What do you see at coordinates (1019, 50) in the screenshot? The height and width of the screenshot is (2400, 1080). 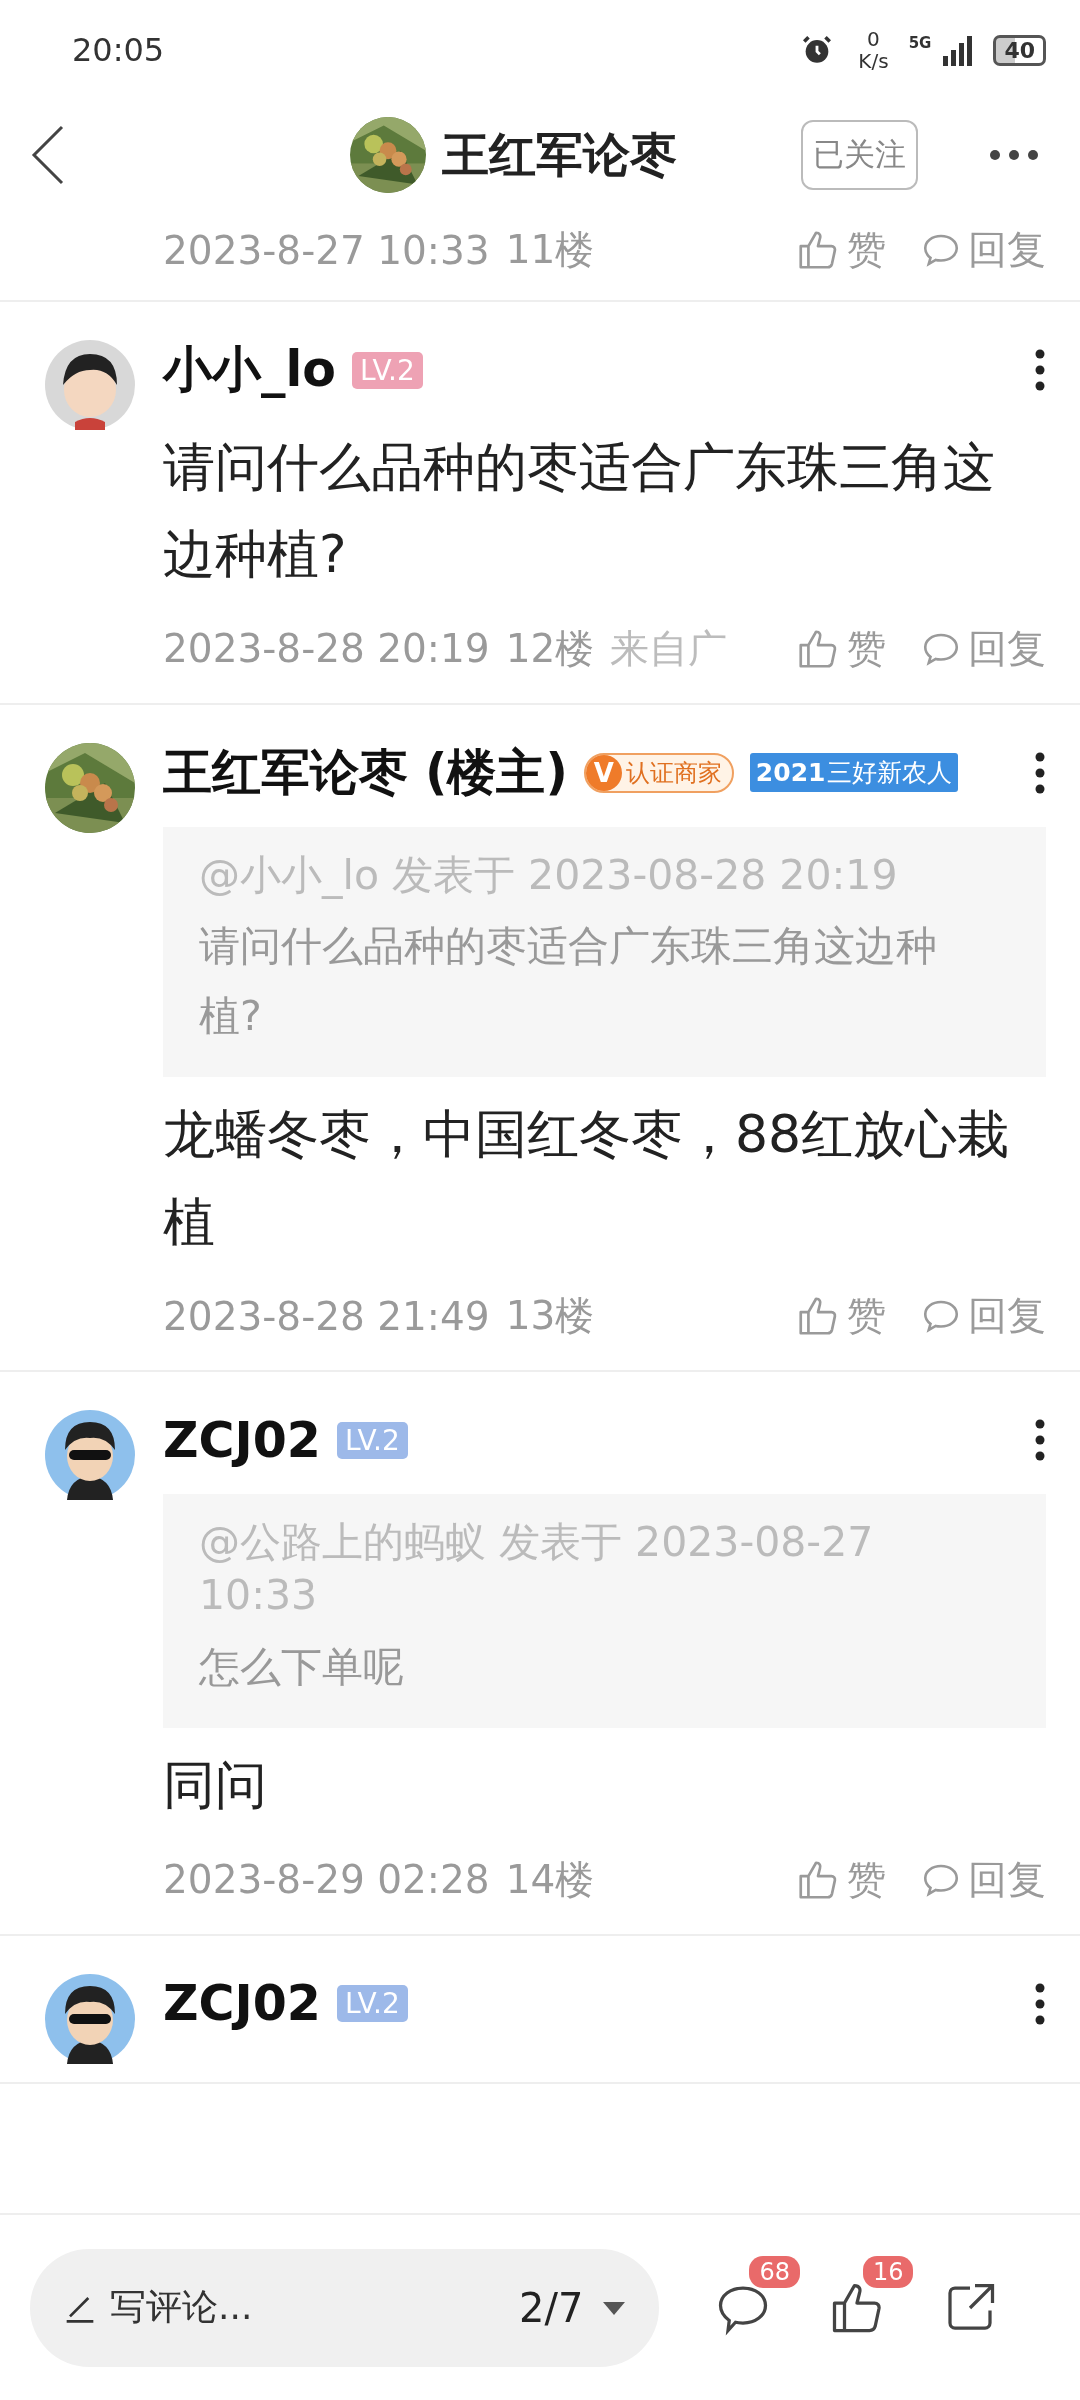 I see `battery-indicator: 40` at bounding box center [1019, 50].